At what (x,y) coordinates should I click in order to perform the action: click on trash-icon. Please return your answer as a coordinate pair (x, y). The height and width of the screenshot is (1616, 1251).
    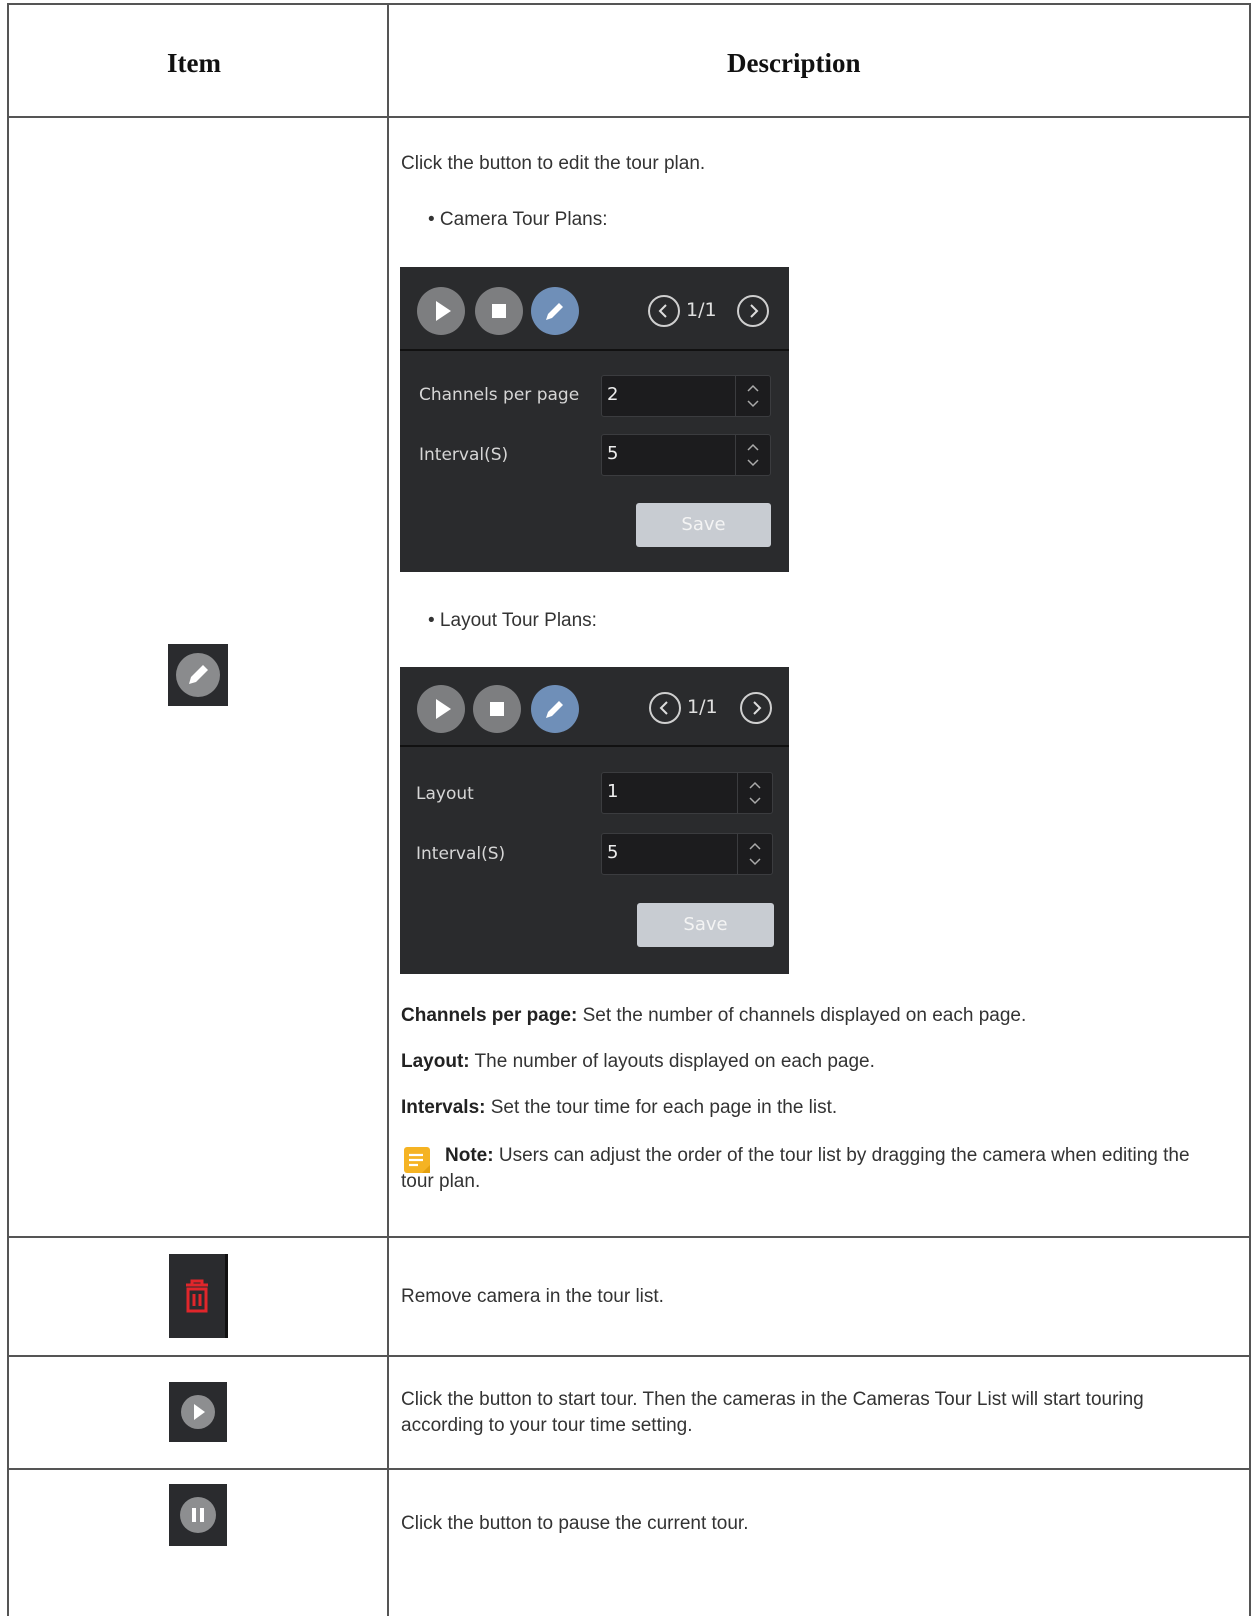
    Looking at the image, I should click on (197, 1296).